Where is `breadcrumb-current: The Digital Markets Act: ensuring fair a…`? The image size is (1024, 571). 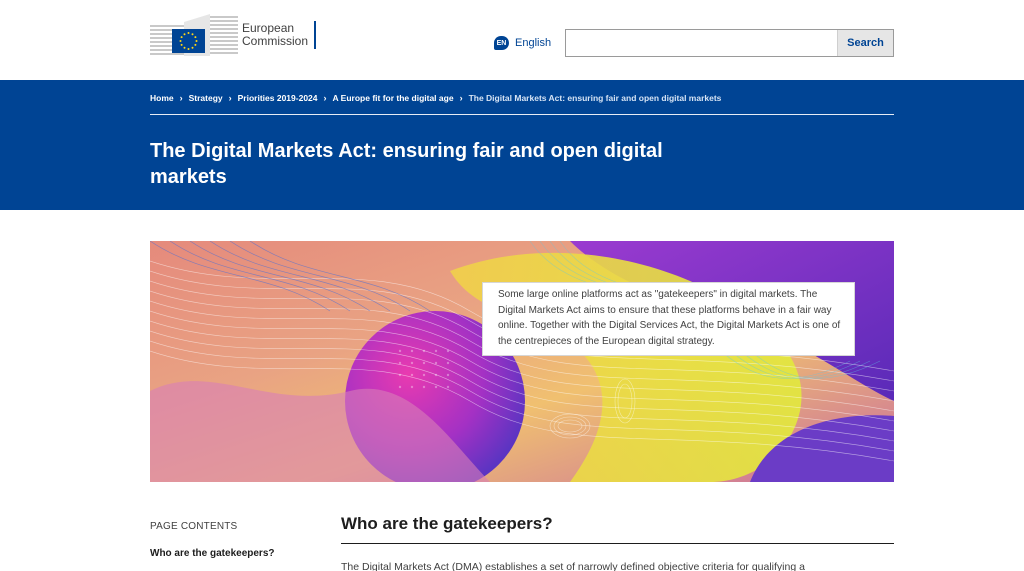
breadcrumb-current: The Digital Markets Act: ensuring fair a… is located at coordinates (595, 98).